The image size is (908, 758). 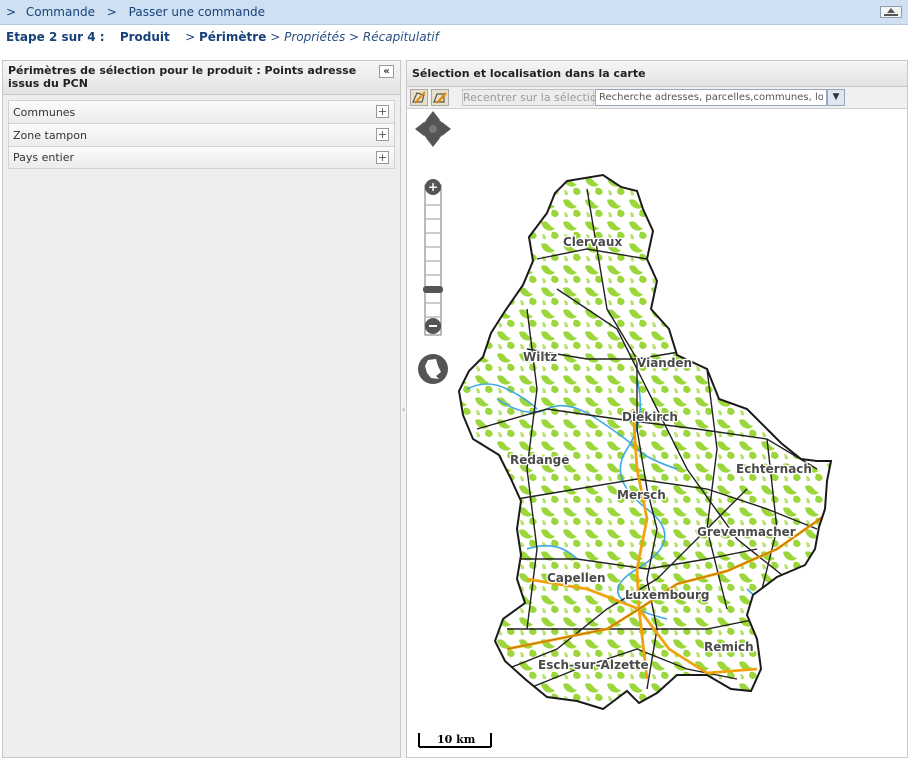 What do you see at coordinates (44, 112) in the screenshot?
I see `accordion-label: Communes` at bounding box center [44, 112].